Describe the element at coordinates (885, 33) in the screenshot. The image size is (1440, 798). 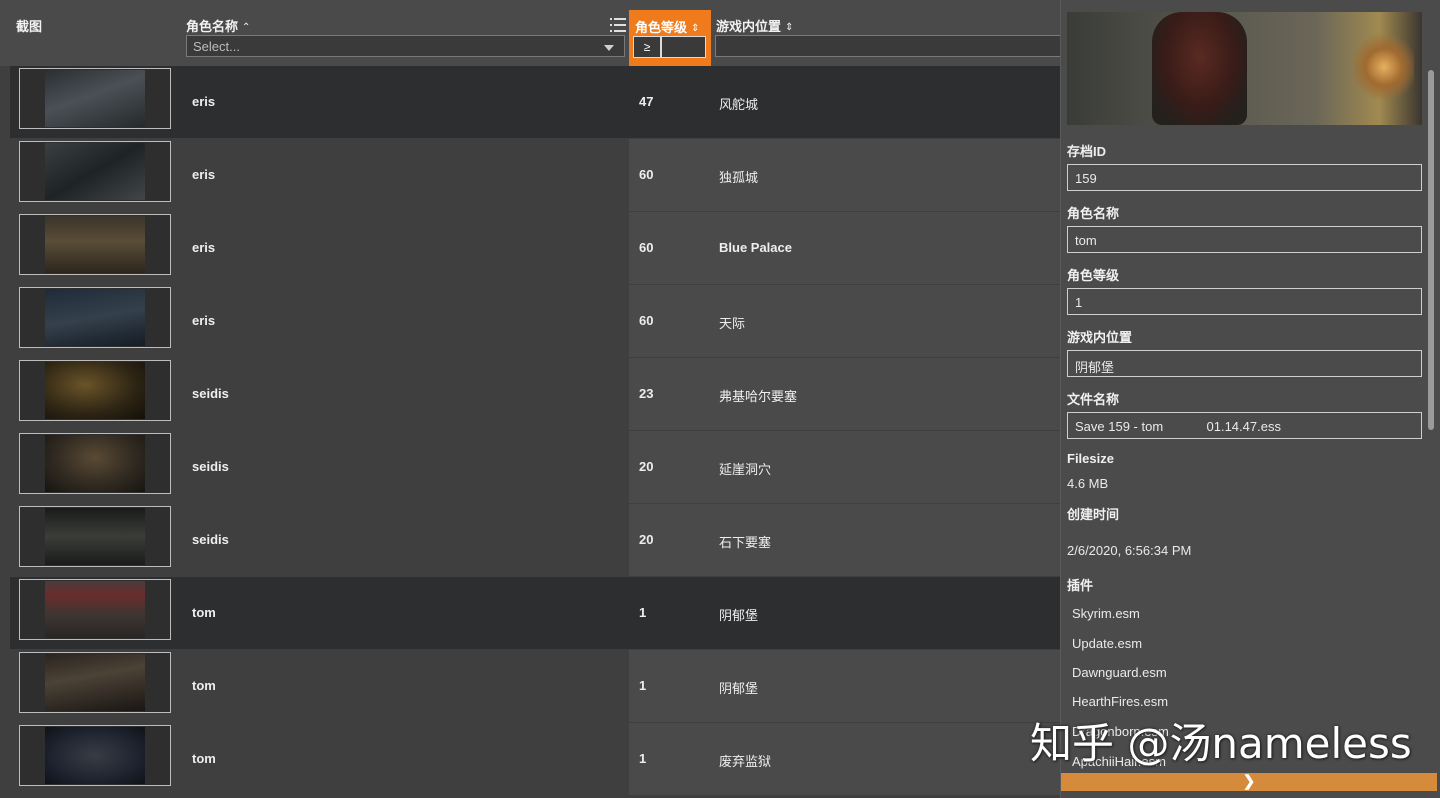
I see `column-location: 游戏内位置 ⇕` at that location.